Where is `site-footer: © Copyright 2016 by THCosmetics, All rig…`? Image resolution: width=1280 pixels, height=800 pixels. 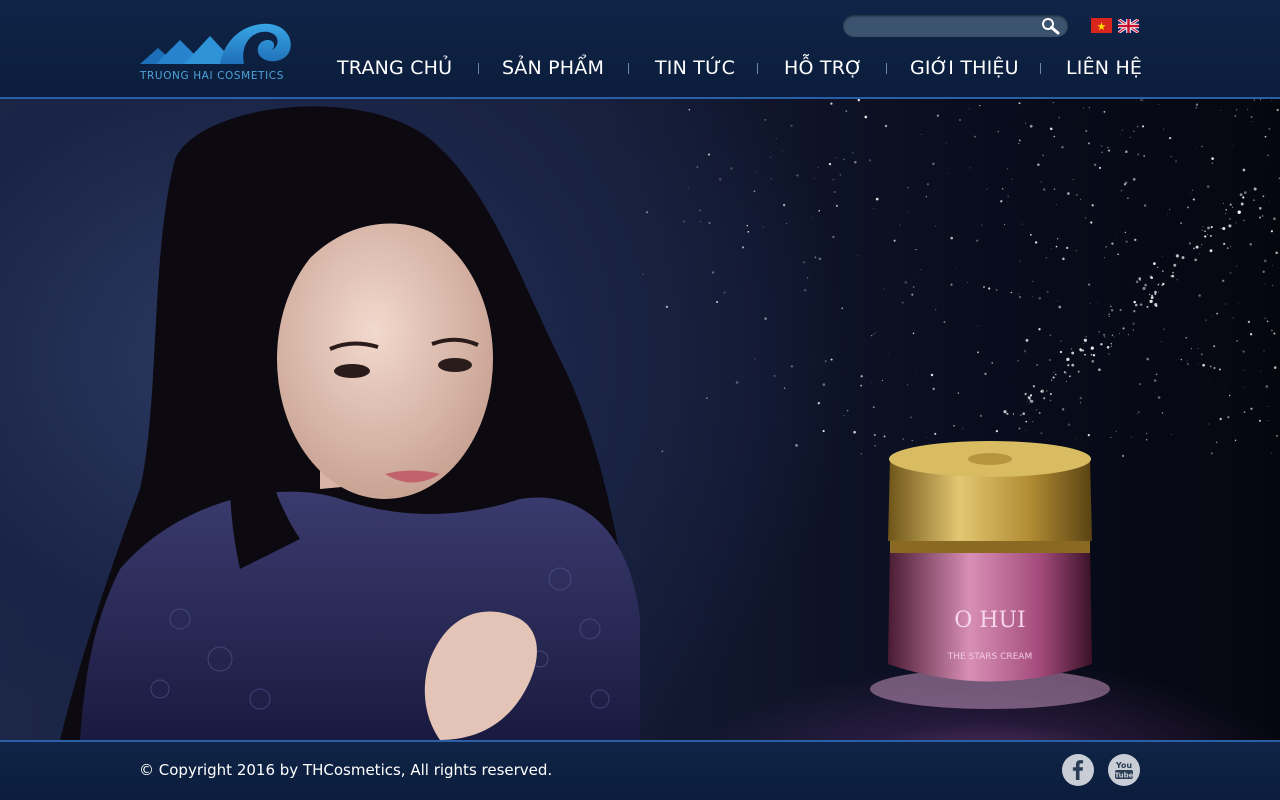 site-footer: © Copyright 2016 by THCosmetics, All rig… is located at coordinates (640, 770).